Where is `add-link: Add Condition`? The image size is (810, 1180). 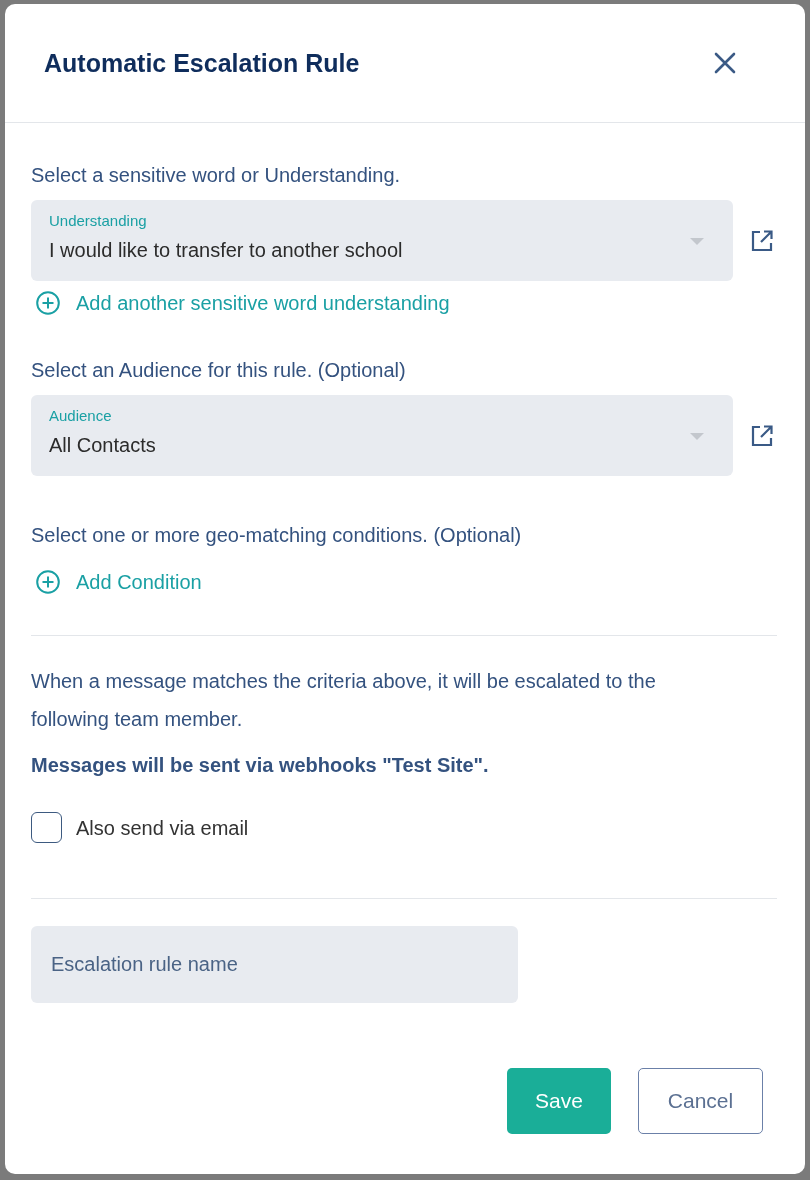 add-link: Add Condition is located at coordinates (119, 582).